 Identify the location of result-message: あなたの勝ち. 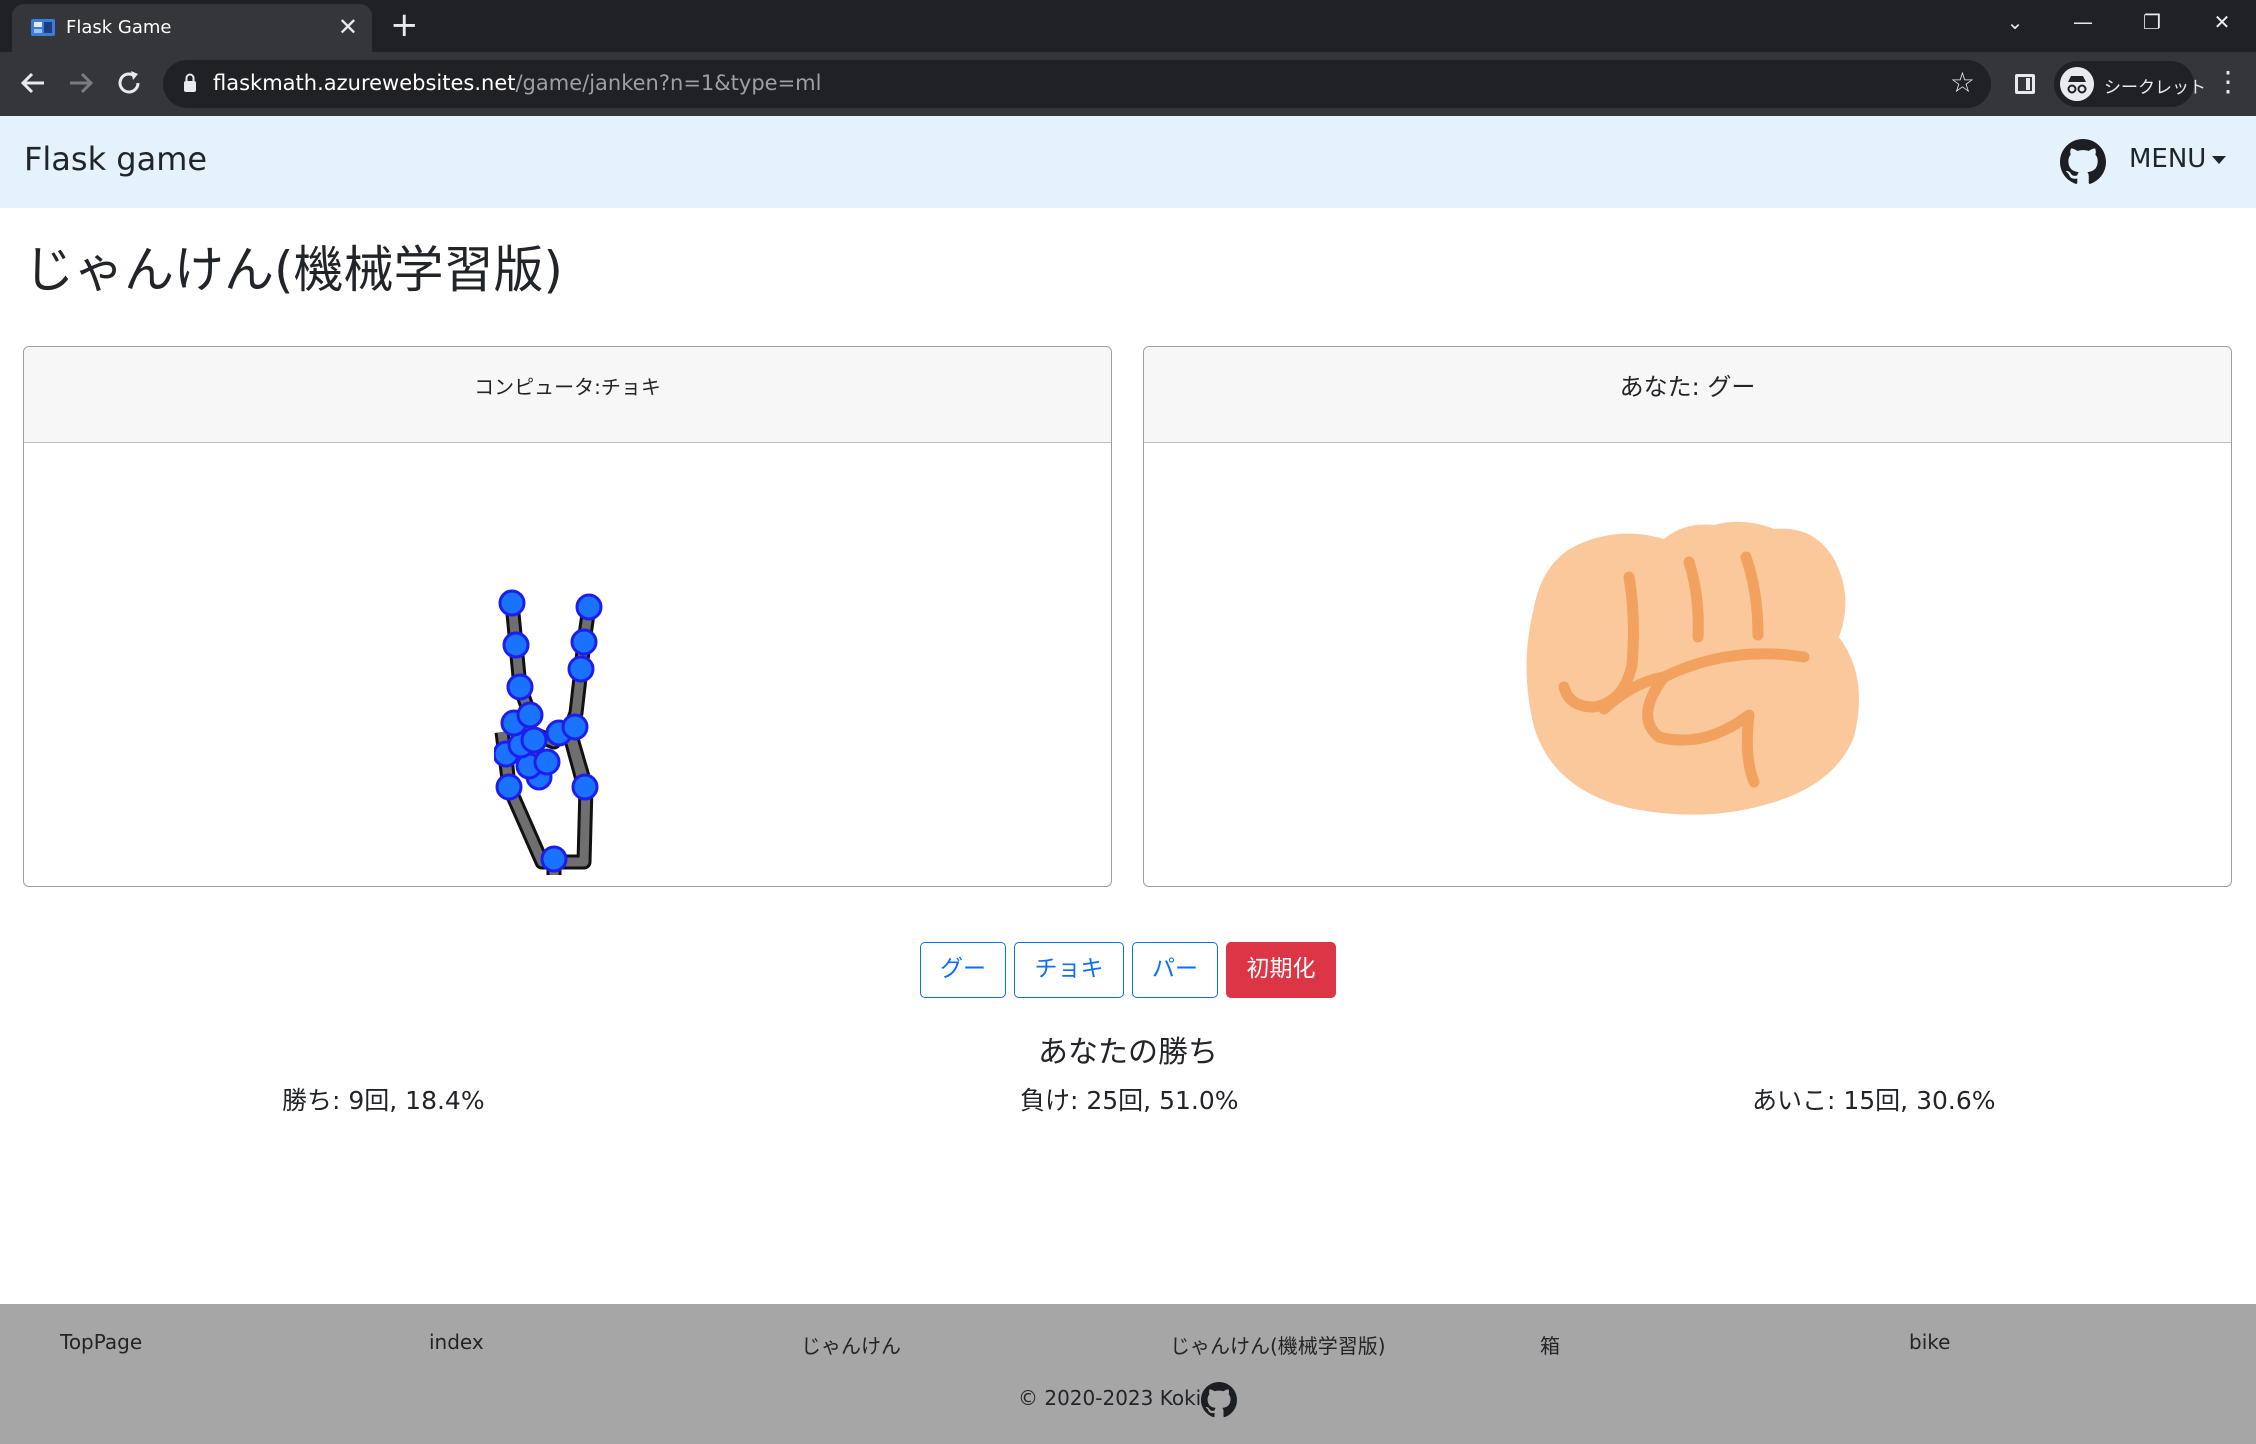
(1128, 1052).